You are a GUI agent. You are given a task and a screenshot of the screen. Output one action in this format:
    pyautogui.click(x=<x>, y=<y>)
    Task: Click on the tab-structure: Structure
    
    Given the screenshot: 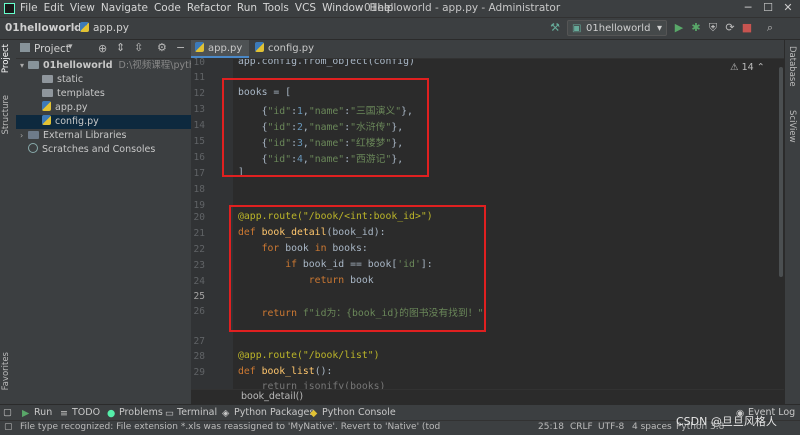 What is the action you would take?
    pyautogui.click(x=6, y=115)
    